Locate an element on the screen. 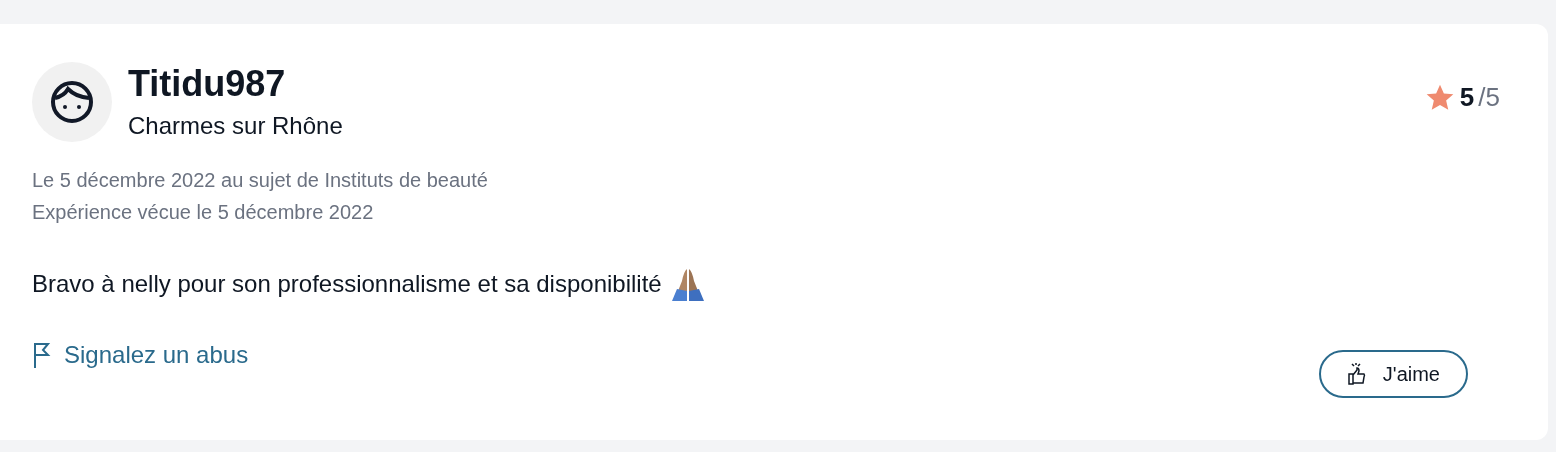 Image resolution: width=1556 pixels, height=452 pixels. author-name: Titidu987 is located at coordinates (207, 84).